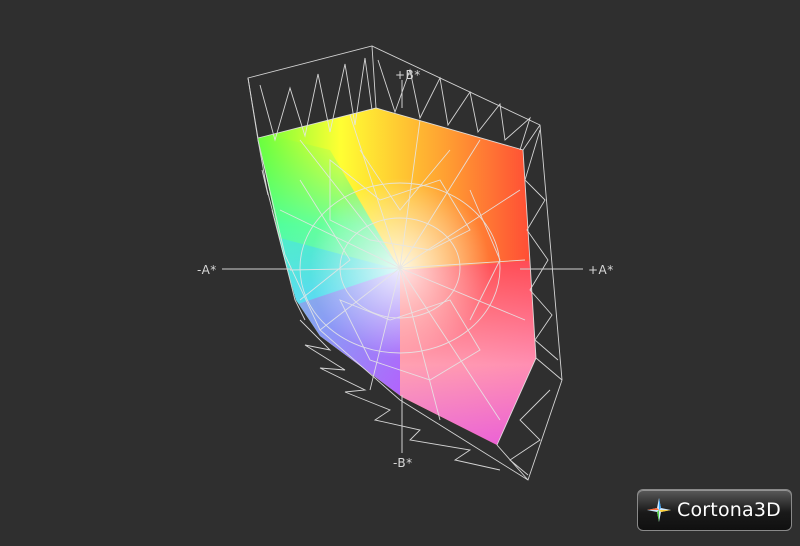  What do you see at coordinates (729, 510) in the screenshot?
I see `logo-text: Cortona3D` at bounding box center [729, 510].